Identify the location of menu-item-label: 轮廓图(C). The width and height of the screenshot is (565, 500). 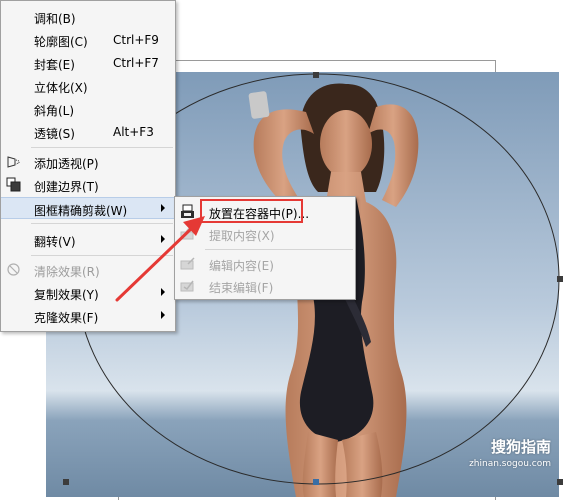
(61, 42).